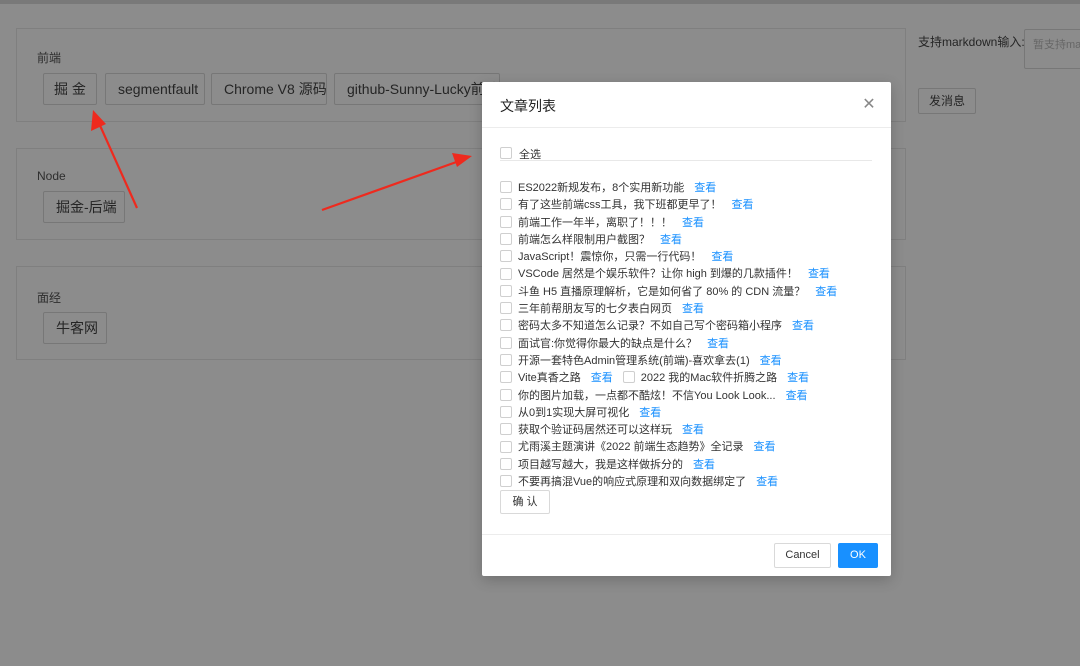 This screenshot has height=666, width=1080. I want to click on arrow-to-dialog, so click(396, 182).